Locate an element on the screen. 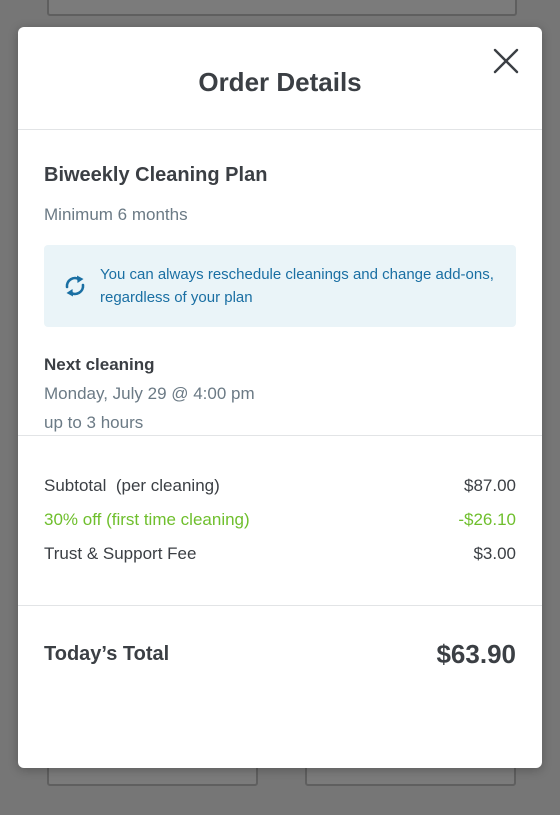  discount-value: -$26.10 is located at coordinates (487, 519).